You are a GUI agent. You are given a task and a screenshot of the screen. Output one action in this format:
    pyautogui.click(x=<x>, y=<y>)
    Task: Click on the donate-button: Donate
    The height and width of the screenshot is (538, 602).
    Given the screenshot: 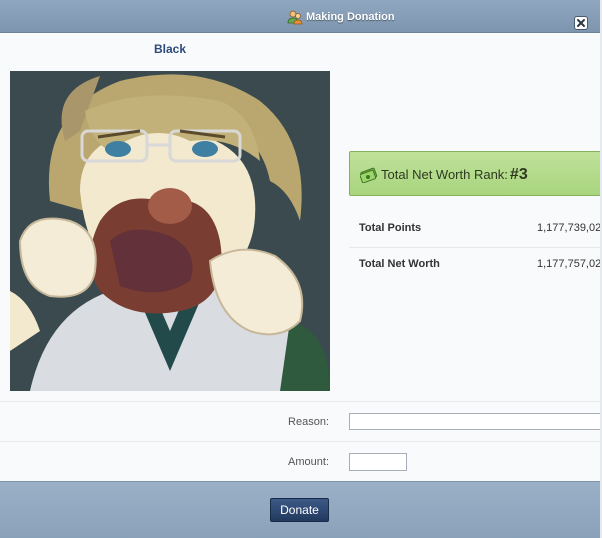 What is the action you would take?
    pyautogui.click(x=299, y=510)
    